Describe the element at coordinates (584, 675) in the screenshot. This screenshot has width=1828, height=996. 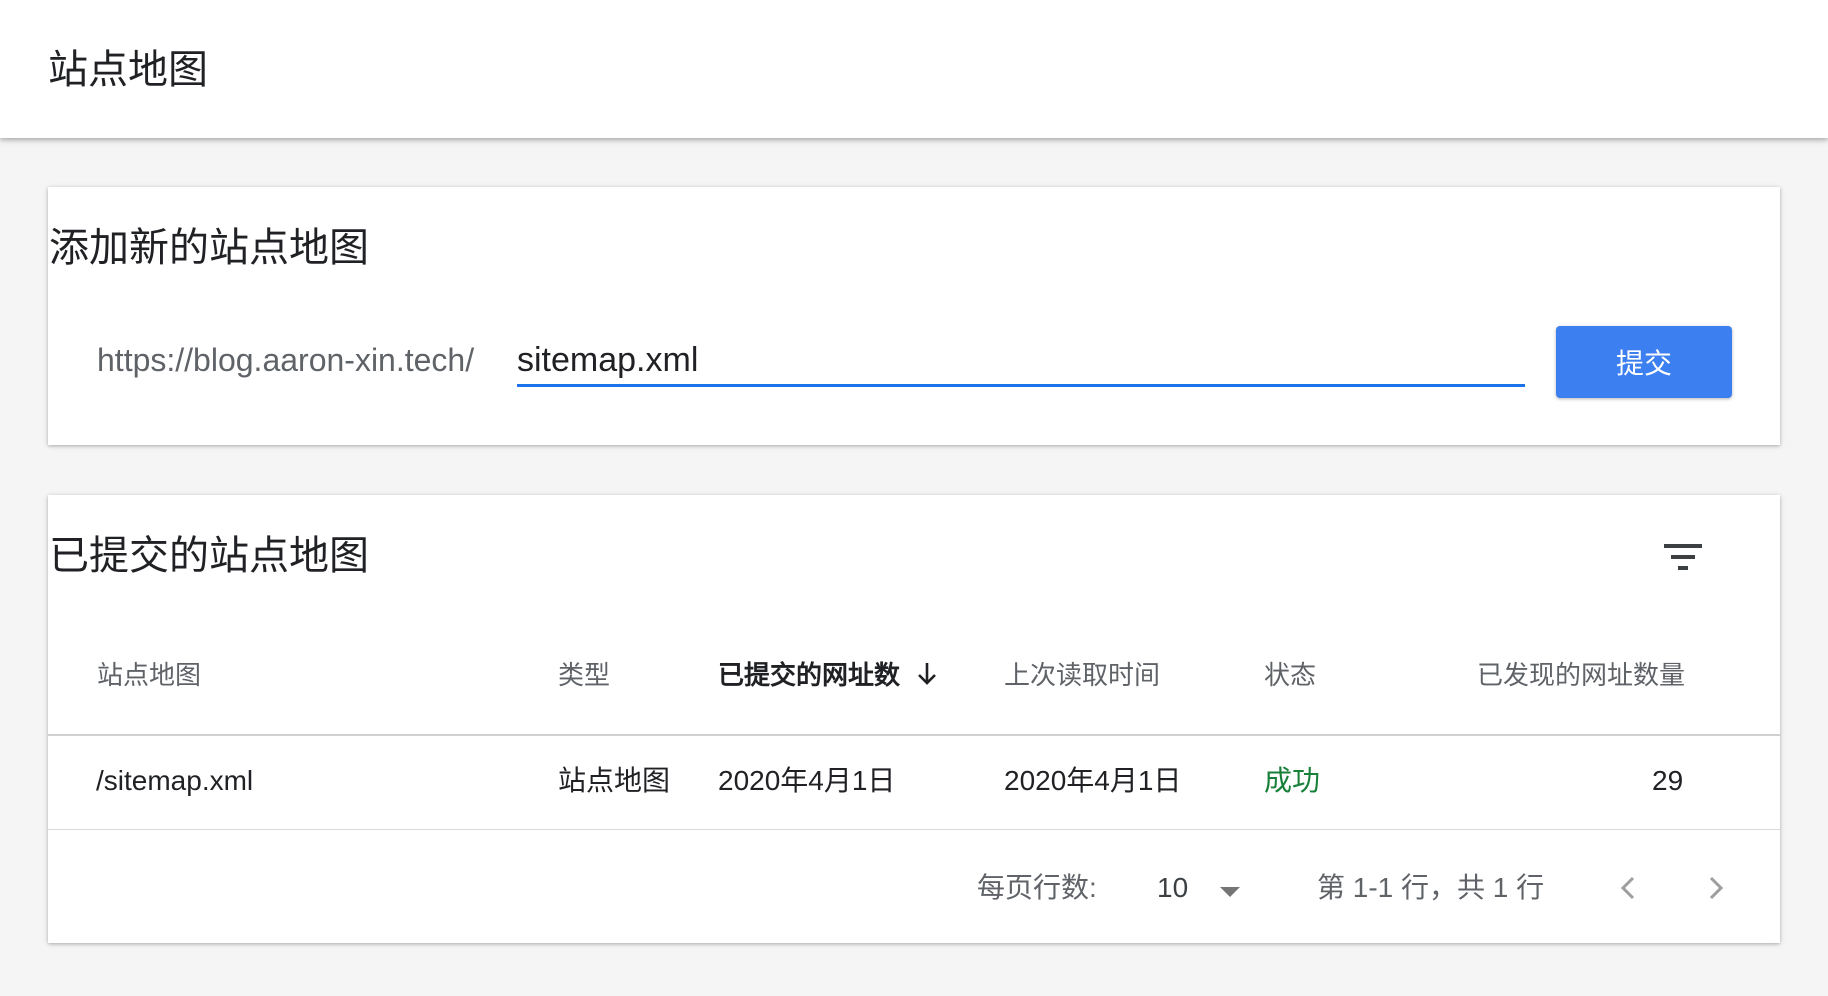
I see `column-header-type: 类型` at that location.